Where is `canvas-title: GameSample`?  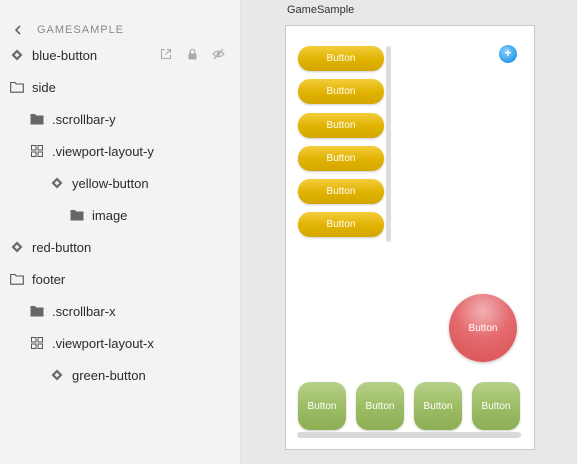
canvas-title: GameSample is located at coordinates (321, 10).